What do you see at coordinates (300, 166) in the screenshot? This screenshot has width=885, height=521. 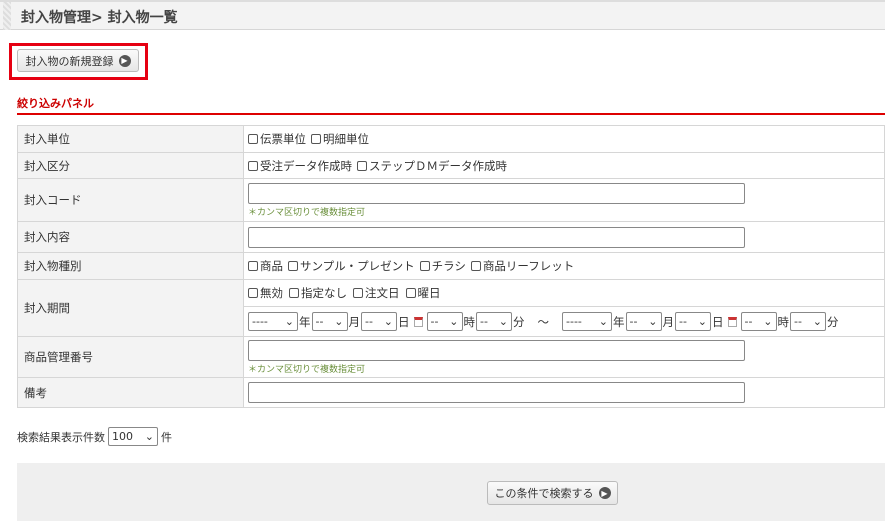 I see `checkbox-order-data: 受注データ作成時` at bounding box center [300, 166].